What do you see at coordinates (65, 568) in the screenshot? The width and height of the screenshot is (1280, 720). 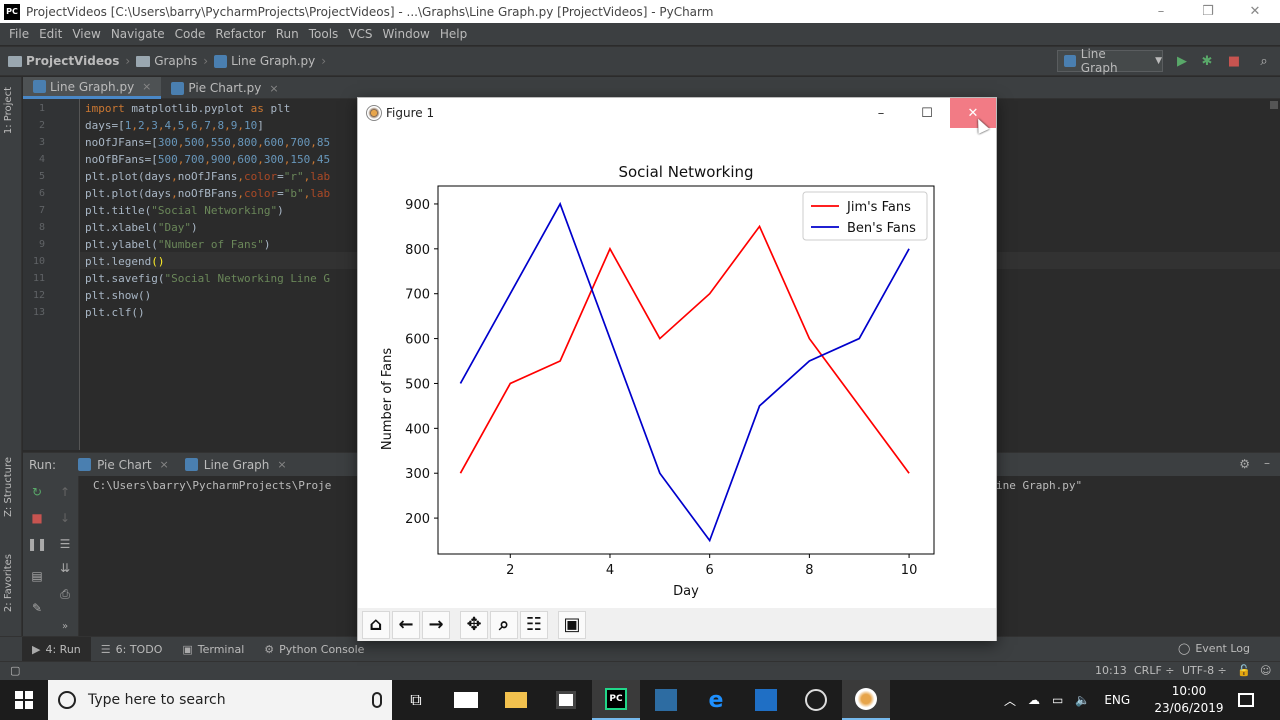 I see `scroll-to-end-icon: ⇊` at bounding box center [65, 568].